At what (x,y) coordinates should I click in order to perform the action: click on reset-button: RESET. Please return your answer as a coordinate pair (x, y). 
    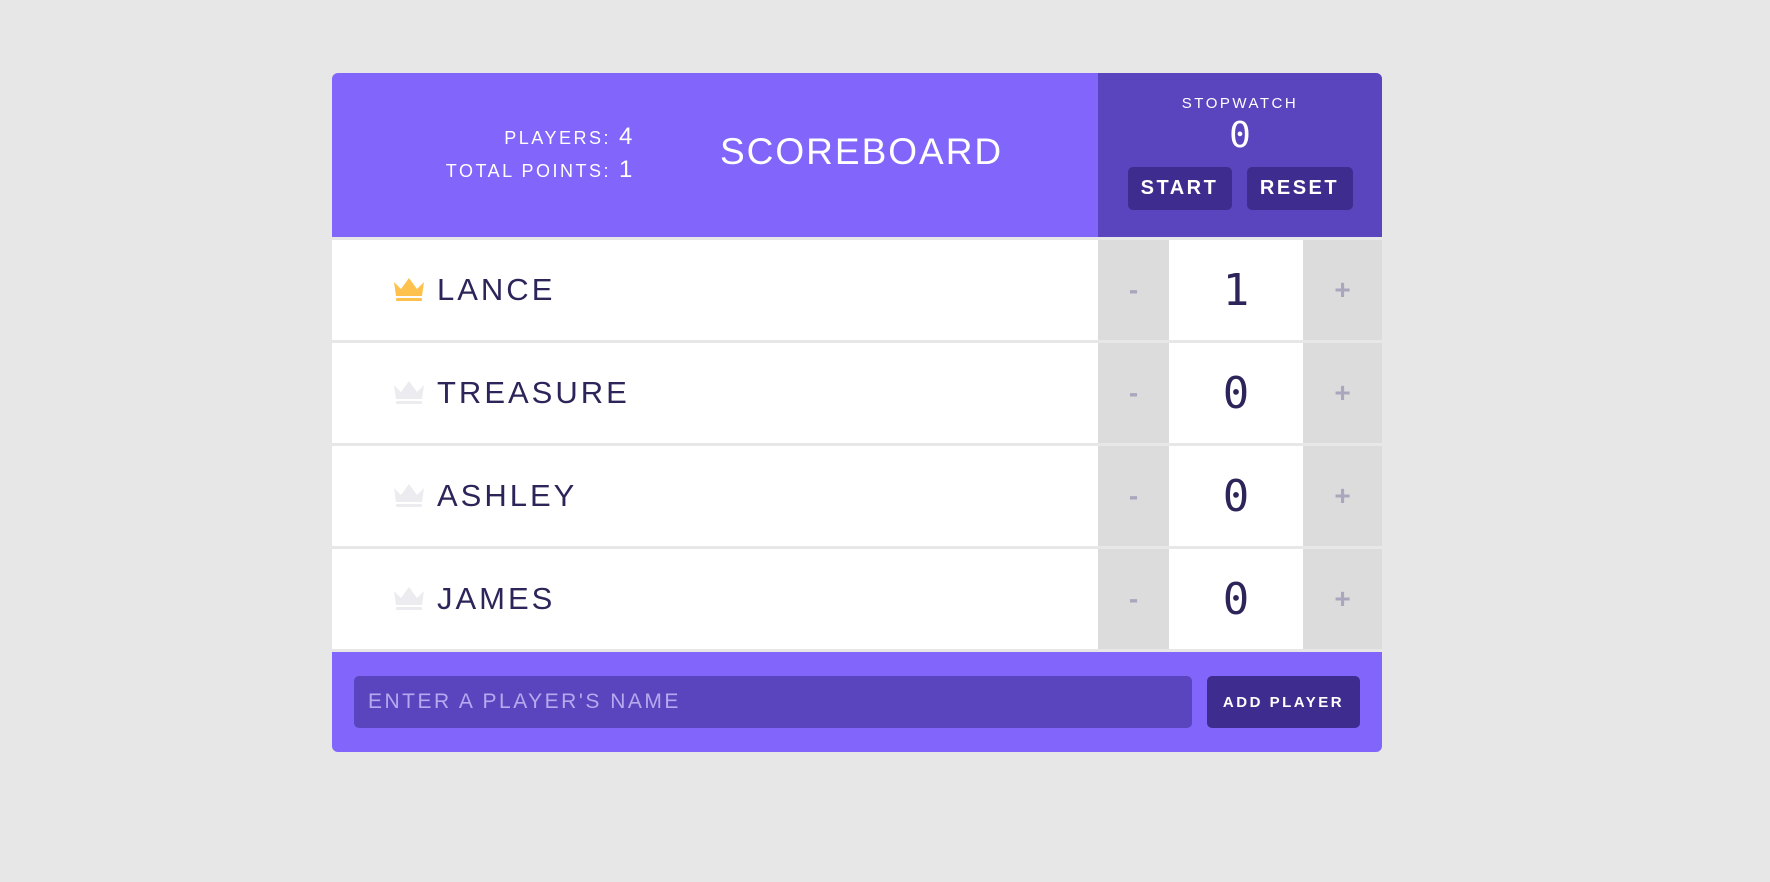
    Looking at the image, I should click on (1299, 188).